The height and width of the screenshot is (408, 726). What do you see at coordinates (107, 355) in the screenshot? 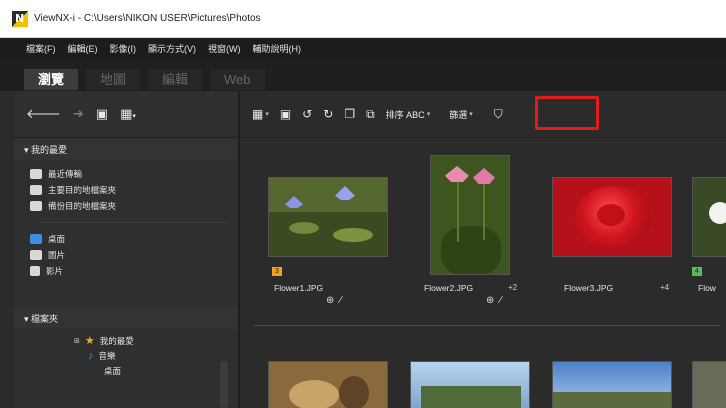
I see `tree-label: 音樂` at bounding box center [107, 355].